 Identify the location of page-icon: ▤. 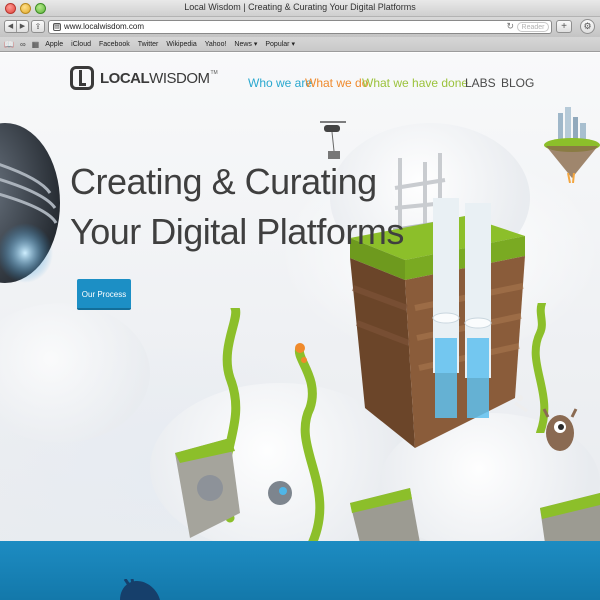
(57, 27).